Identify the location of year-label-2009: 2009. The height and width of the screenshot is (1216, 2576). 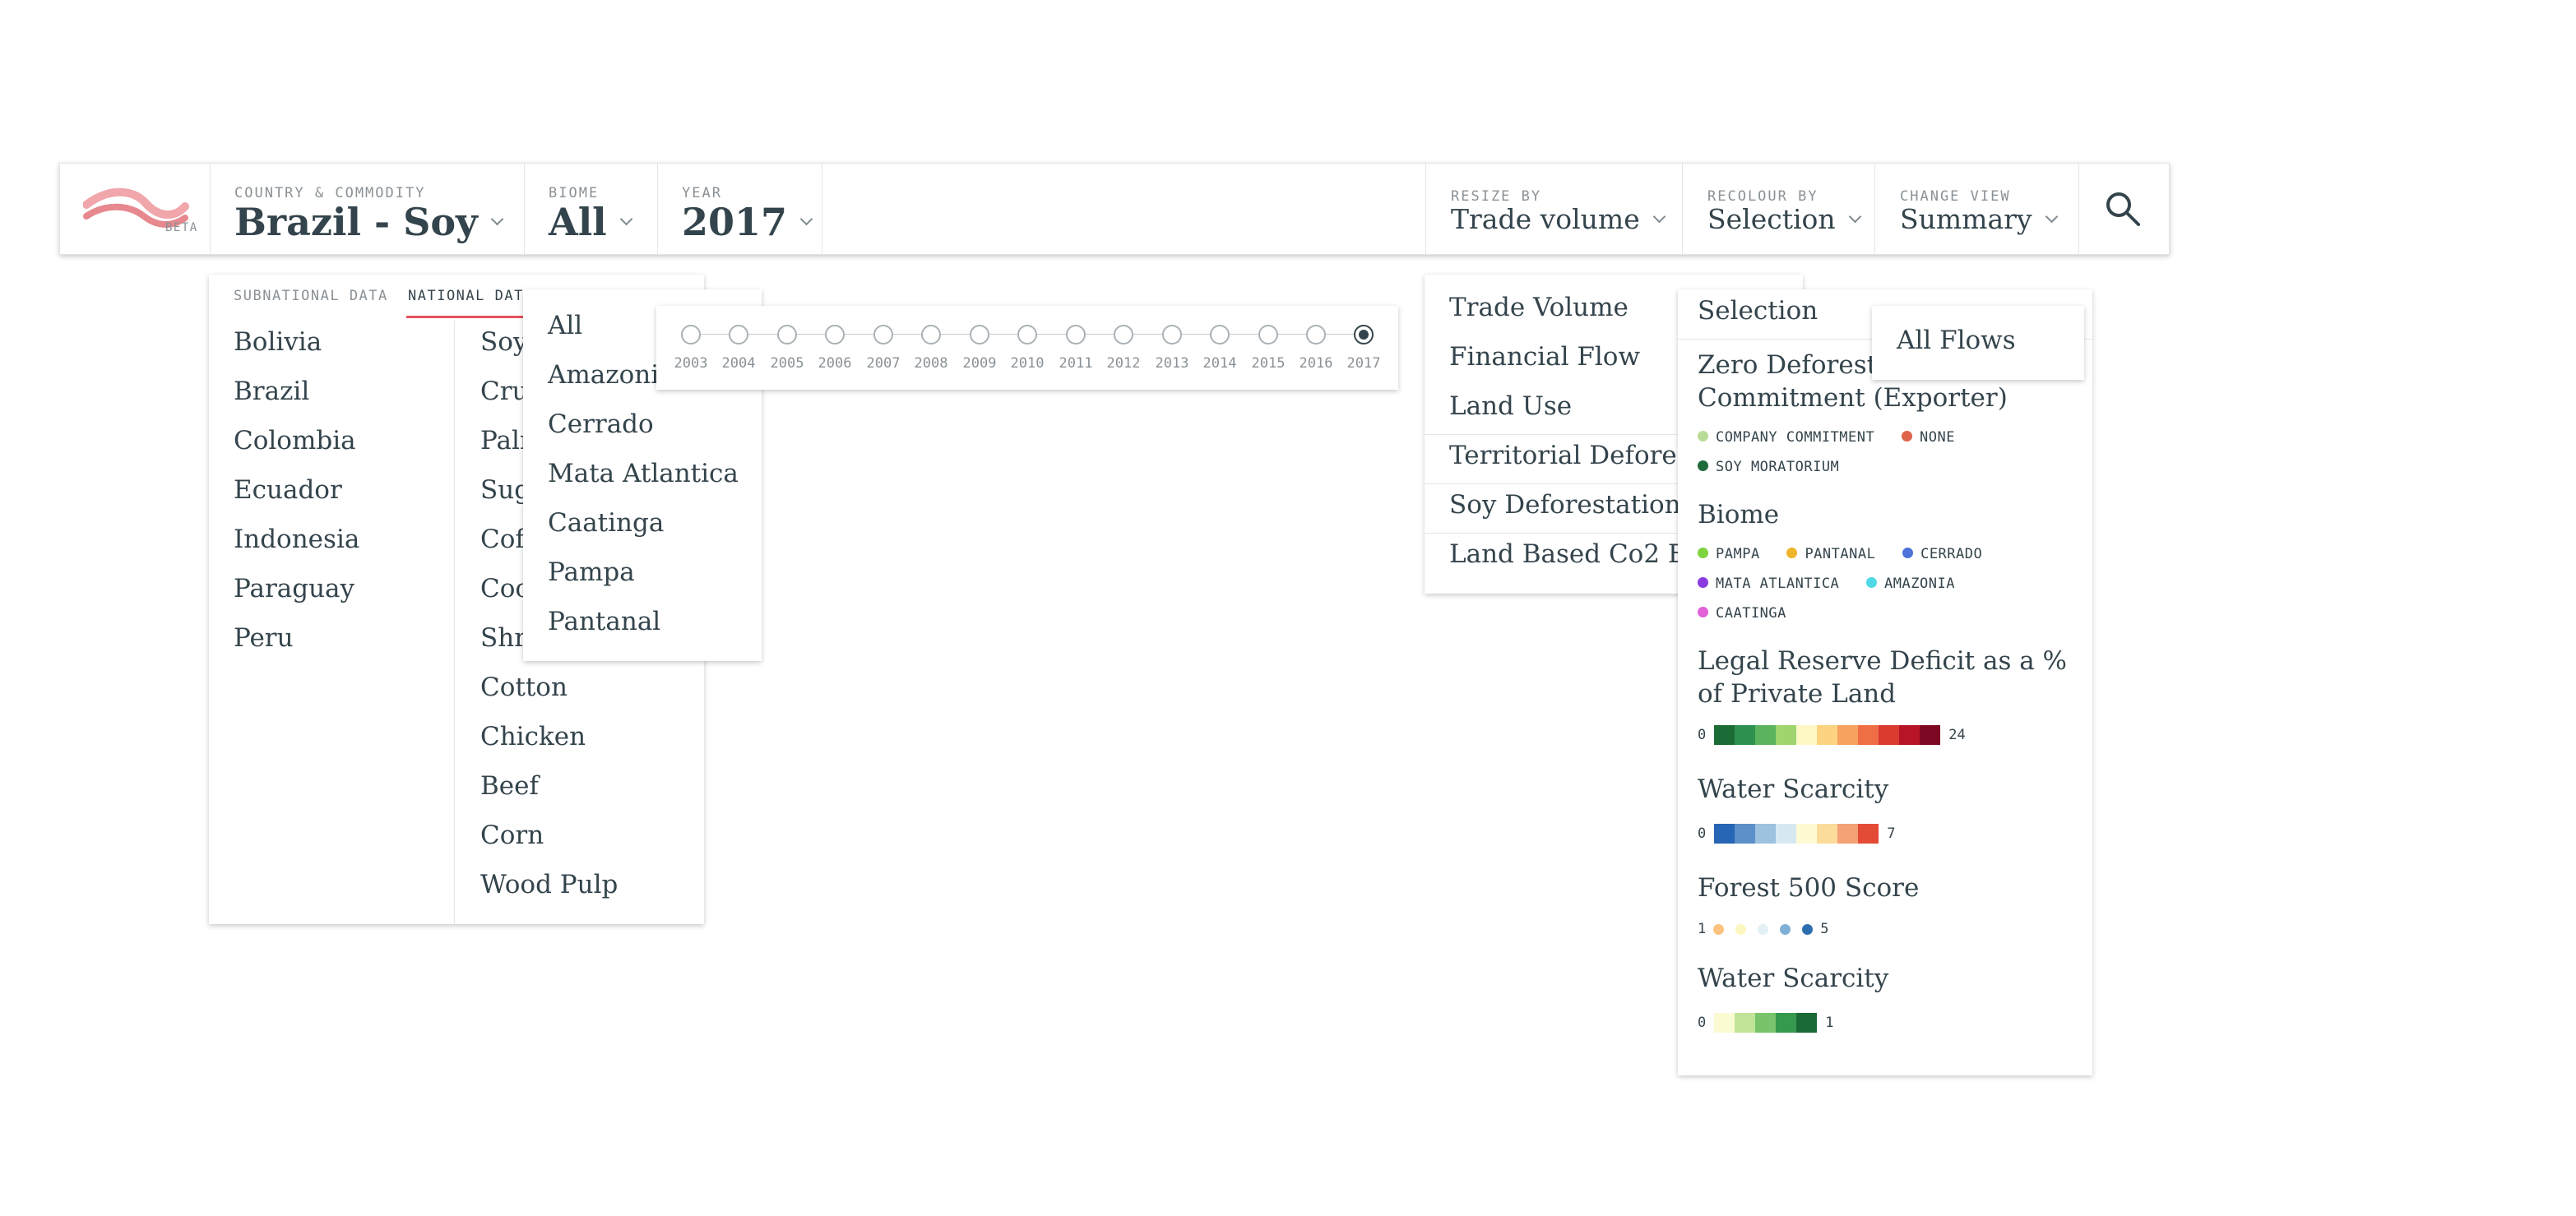
(979, 363).